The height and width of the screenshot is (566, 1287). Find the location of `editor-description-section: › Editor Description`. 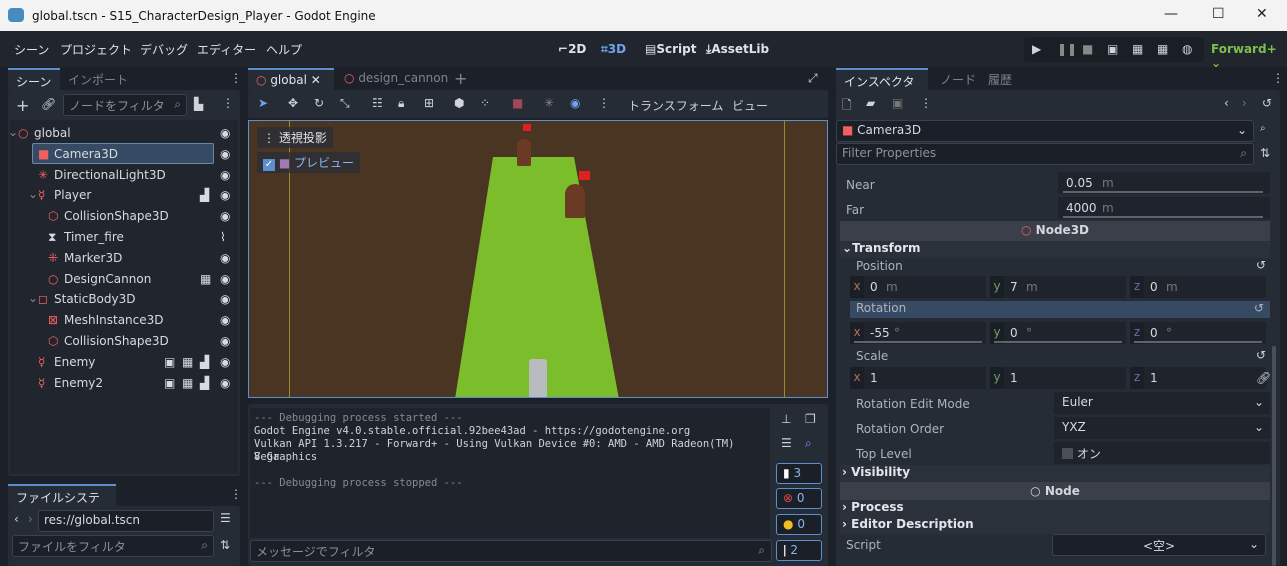

editor-description-section: › Editor Description is located at coordinates (1055, 525).